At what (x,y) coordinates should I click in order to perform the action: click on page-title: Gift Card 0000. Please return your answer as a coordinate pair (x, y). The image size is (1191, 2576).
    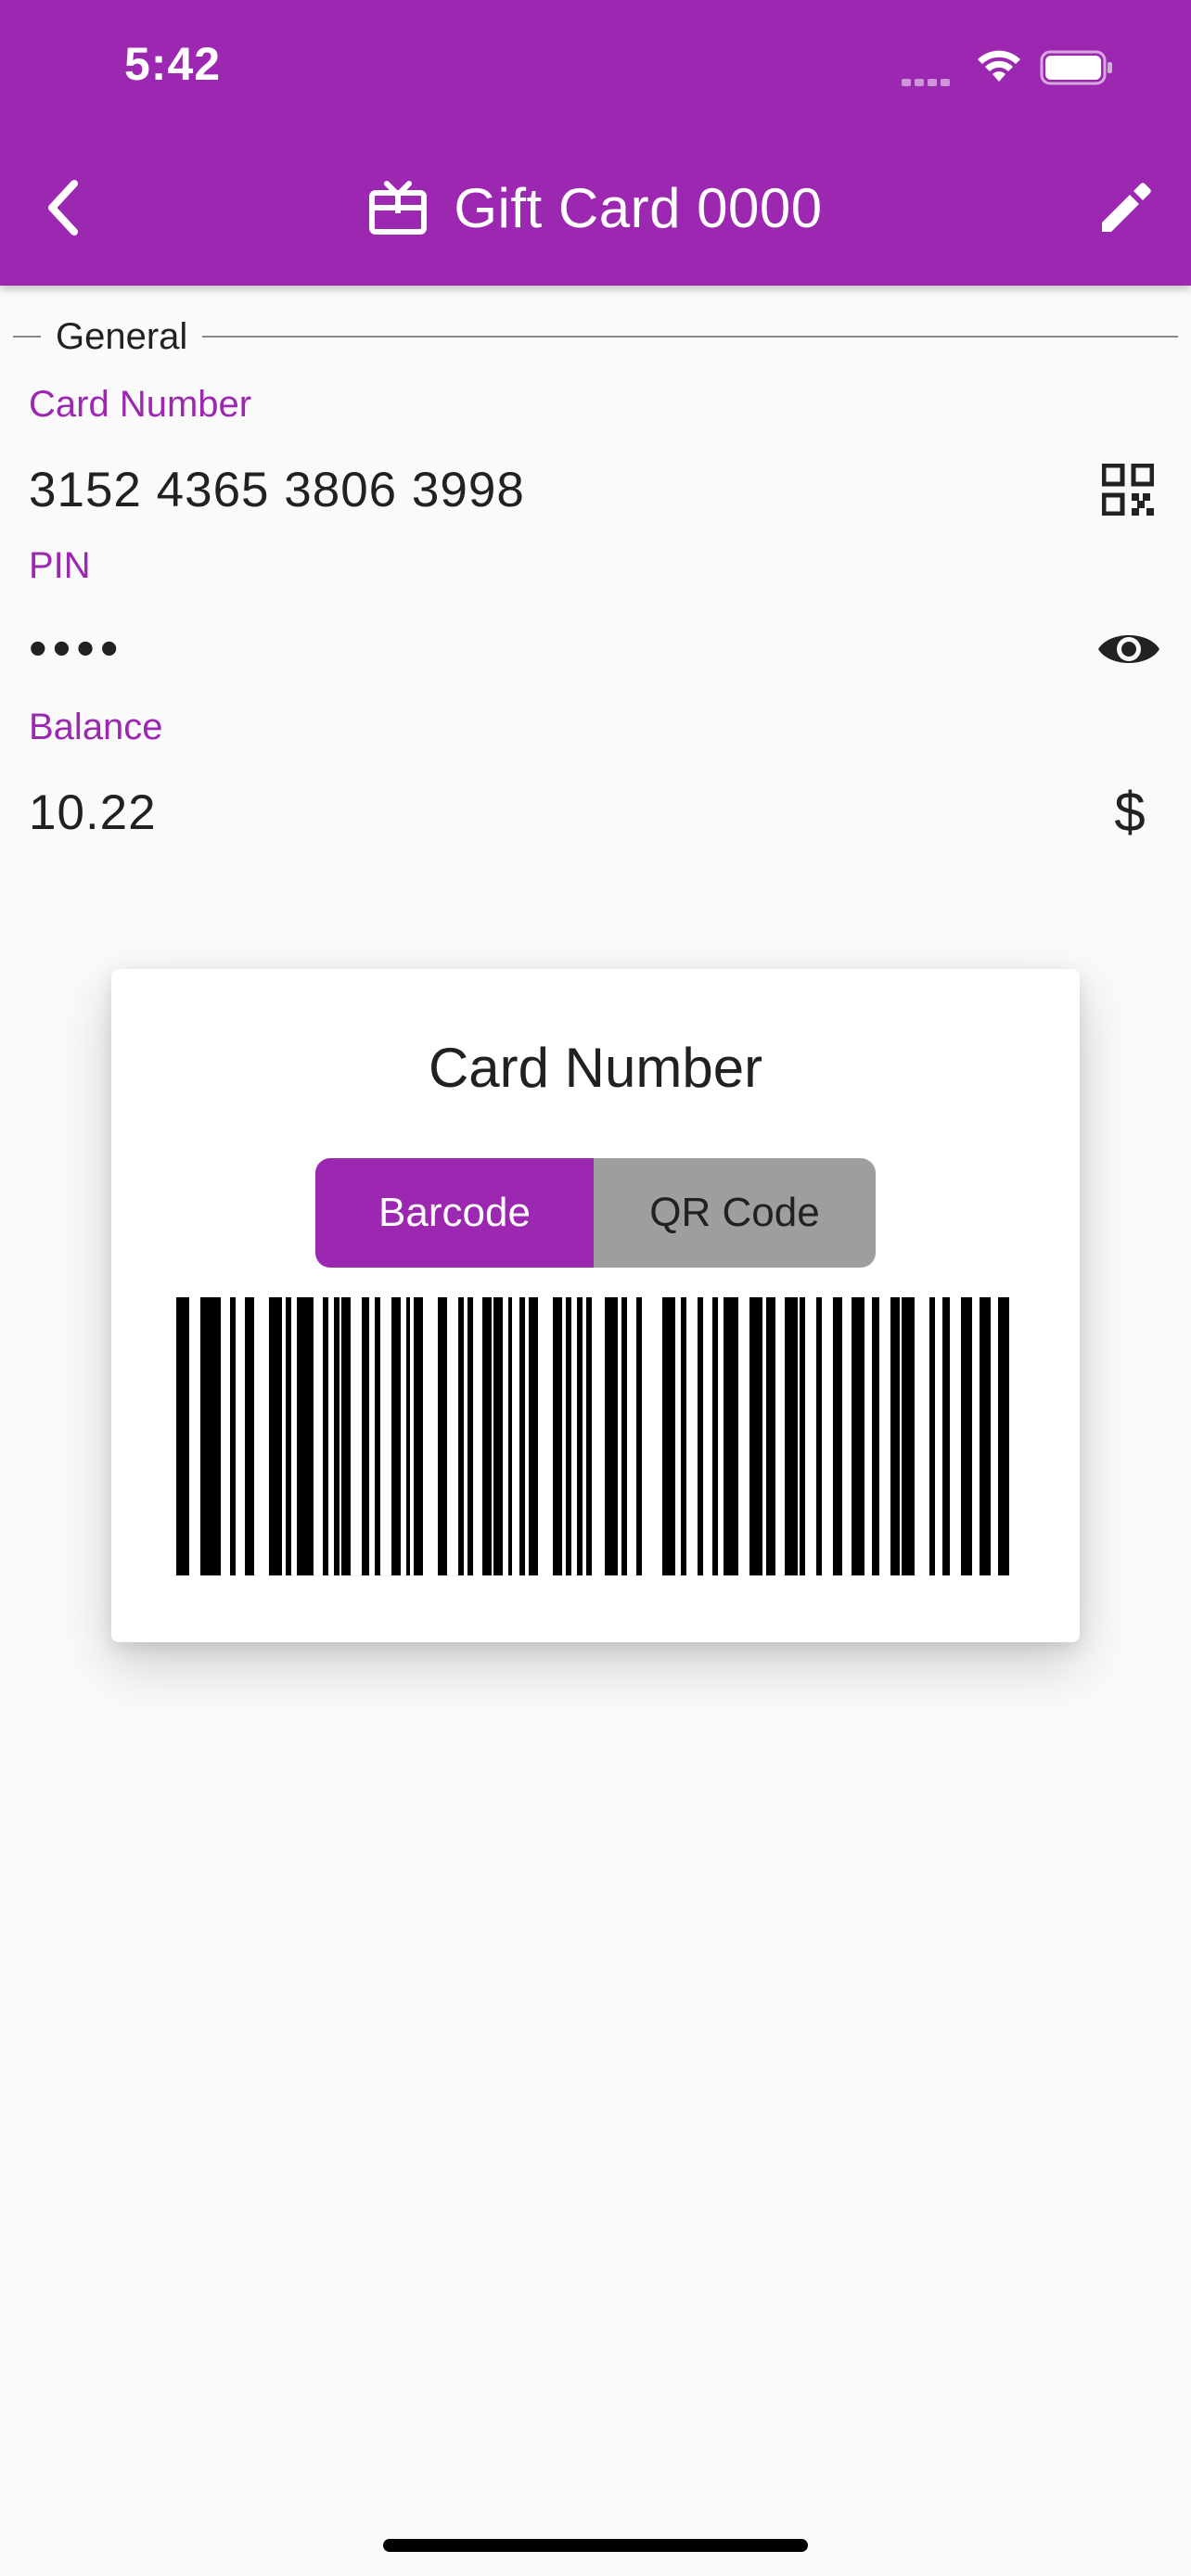
    Looking at the image, I should click on (638, 207).